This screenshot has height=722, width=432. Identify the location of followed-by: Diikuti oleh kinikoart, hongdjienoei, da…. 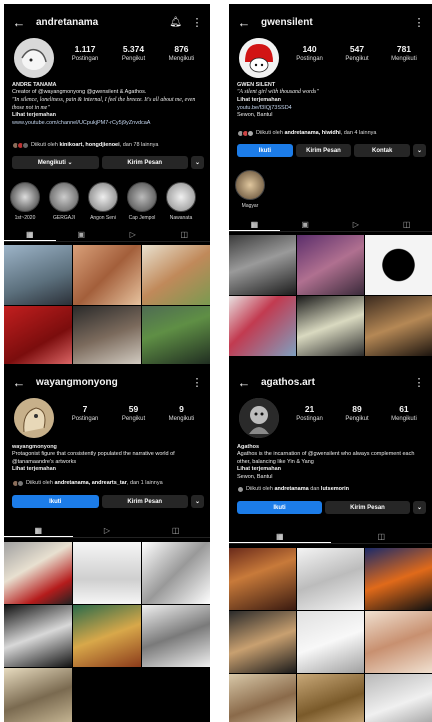
(108, 145).